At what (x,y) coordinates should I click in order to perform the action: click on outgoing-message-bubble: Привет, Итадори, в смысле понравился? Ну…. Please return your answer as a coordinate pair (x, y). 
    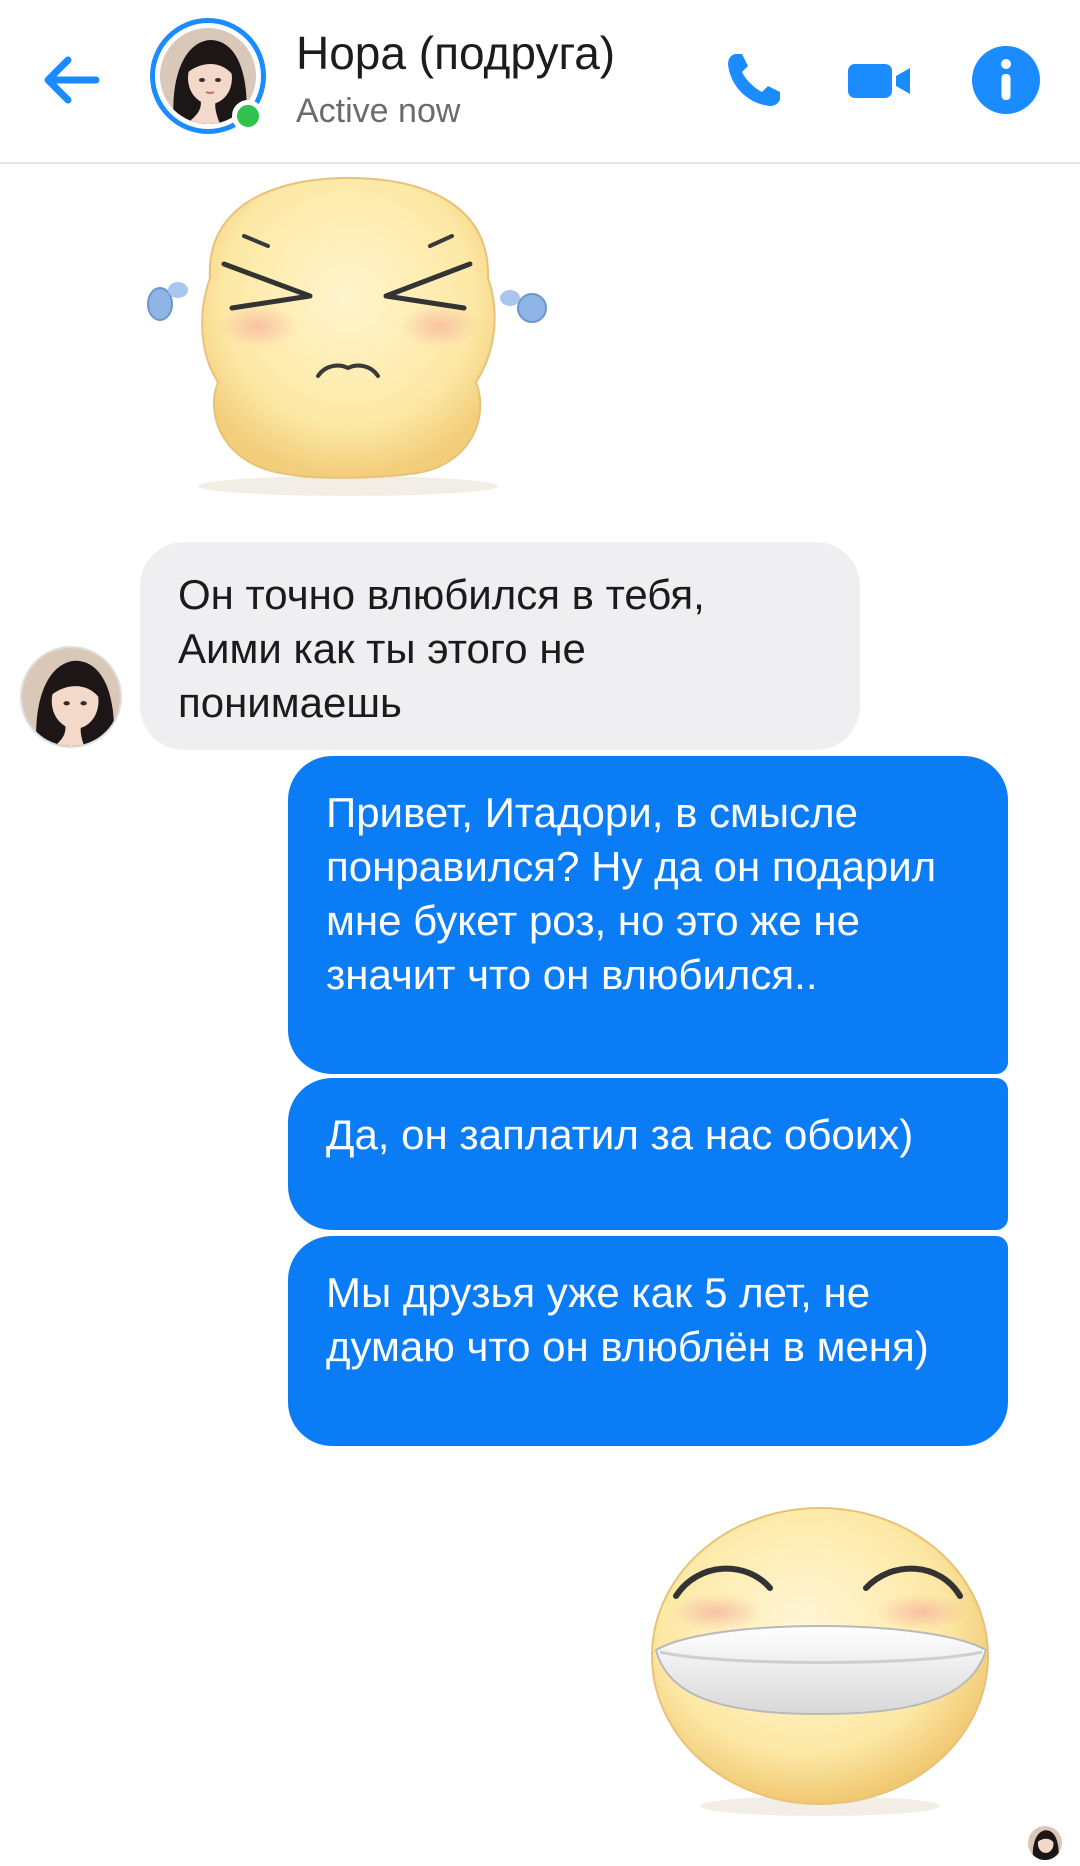
    Looking at the image, I should click on (648, 915).